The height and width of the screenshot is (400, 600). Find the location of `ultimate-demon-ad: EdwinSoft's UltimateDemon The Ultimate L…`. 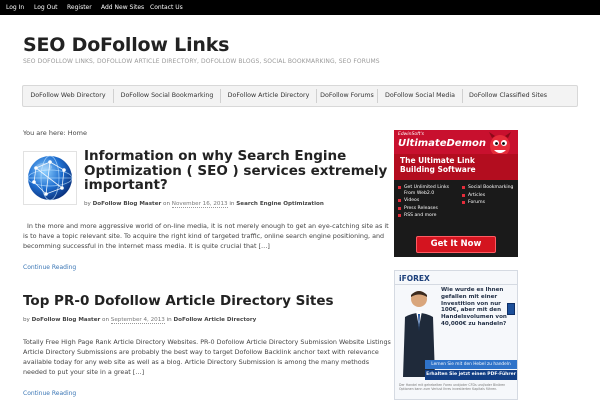

ultimate-demon-ad: EdwinSoft's UltimateDemon The Ultimate L… is located at coordinates (456, 193).